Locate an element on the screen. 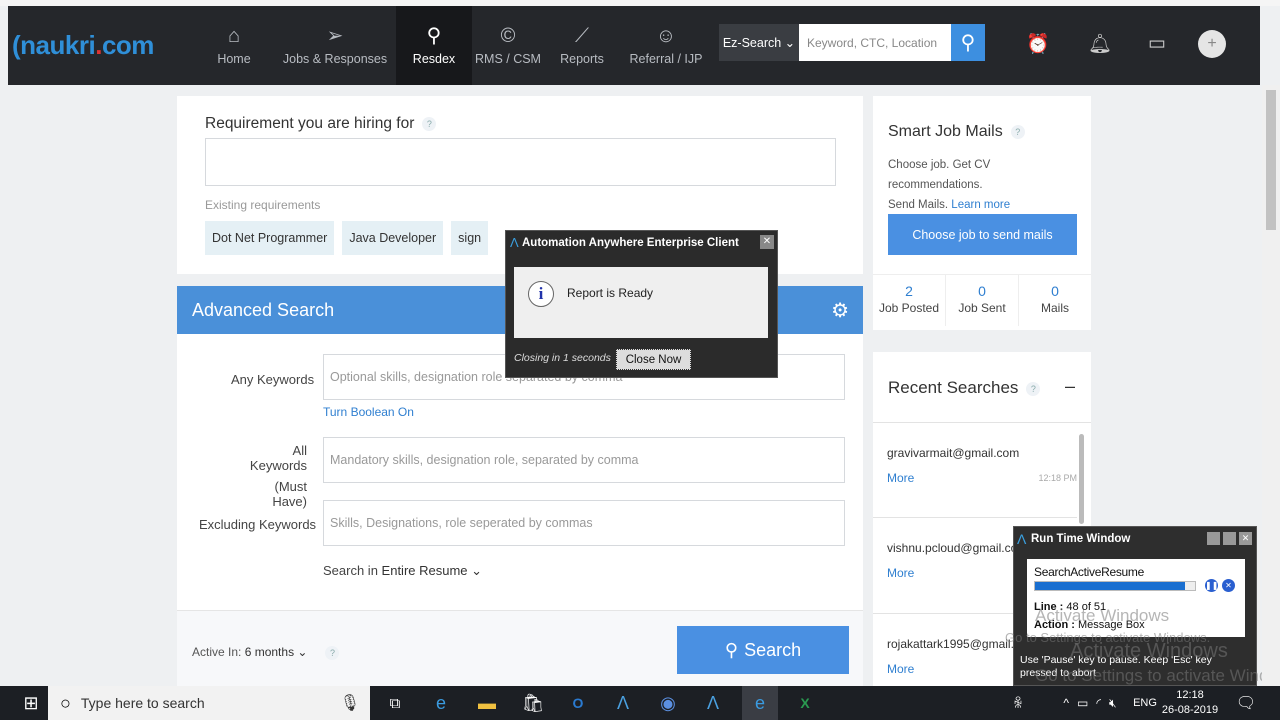  taskbar-search: ○ Type here to search 🎙︎ is located at coordinates (209, 703).